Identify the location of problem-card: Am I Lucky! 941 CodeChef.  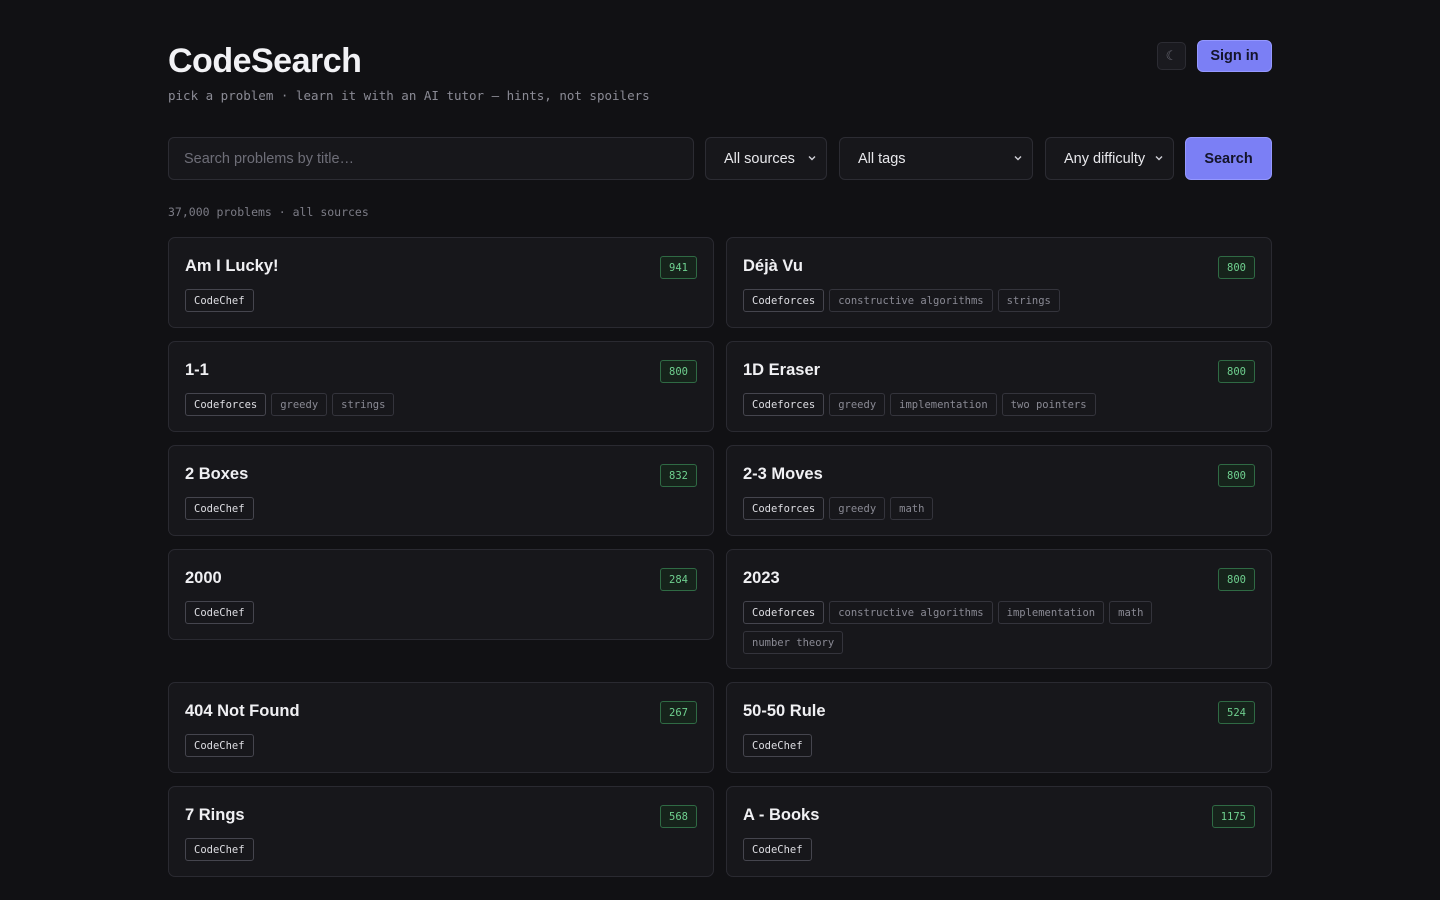
(441, 282).